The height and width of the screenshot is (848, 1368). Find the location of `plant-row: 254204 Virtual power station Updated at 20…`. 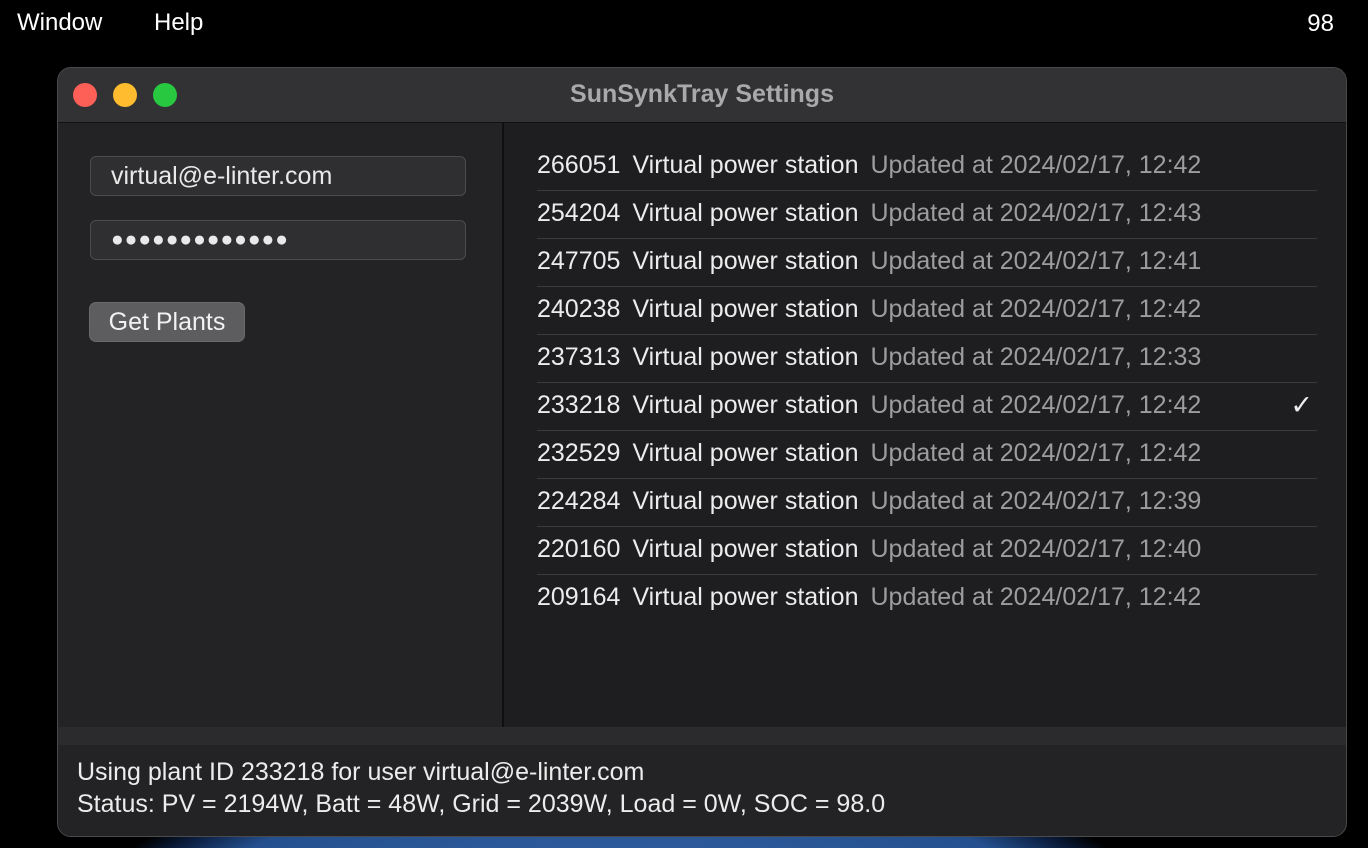

plant-row: 254204 Virtual power station Updated at 20… is located at coordinates (927, 215).